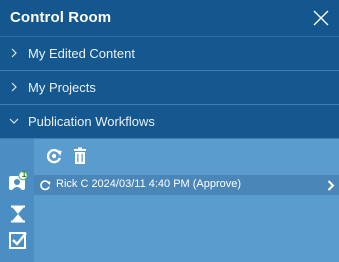 Image resolution: width=339 pixels, height=262 pixels. I want to click on workflow-row-text: Rick C 2024/03/11 4:40 PM (Approve), so click(149, 184).